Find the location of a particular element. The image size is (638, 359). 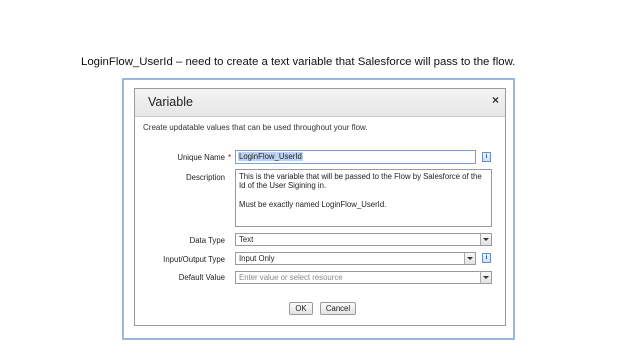

dialog-header: Variable × is located at coordinates (320, 103).